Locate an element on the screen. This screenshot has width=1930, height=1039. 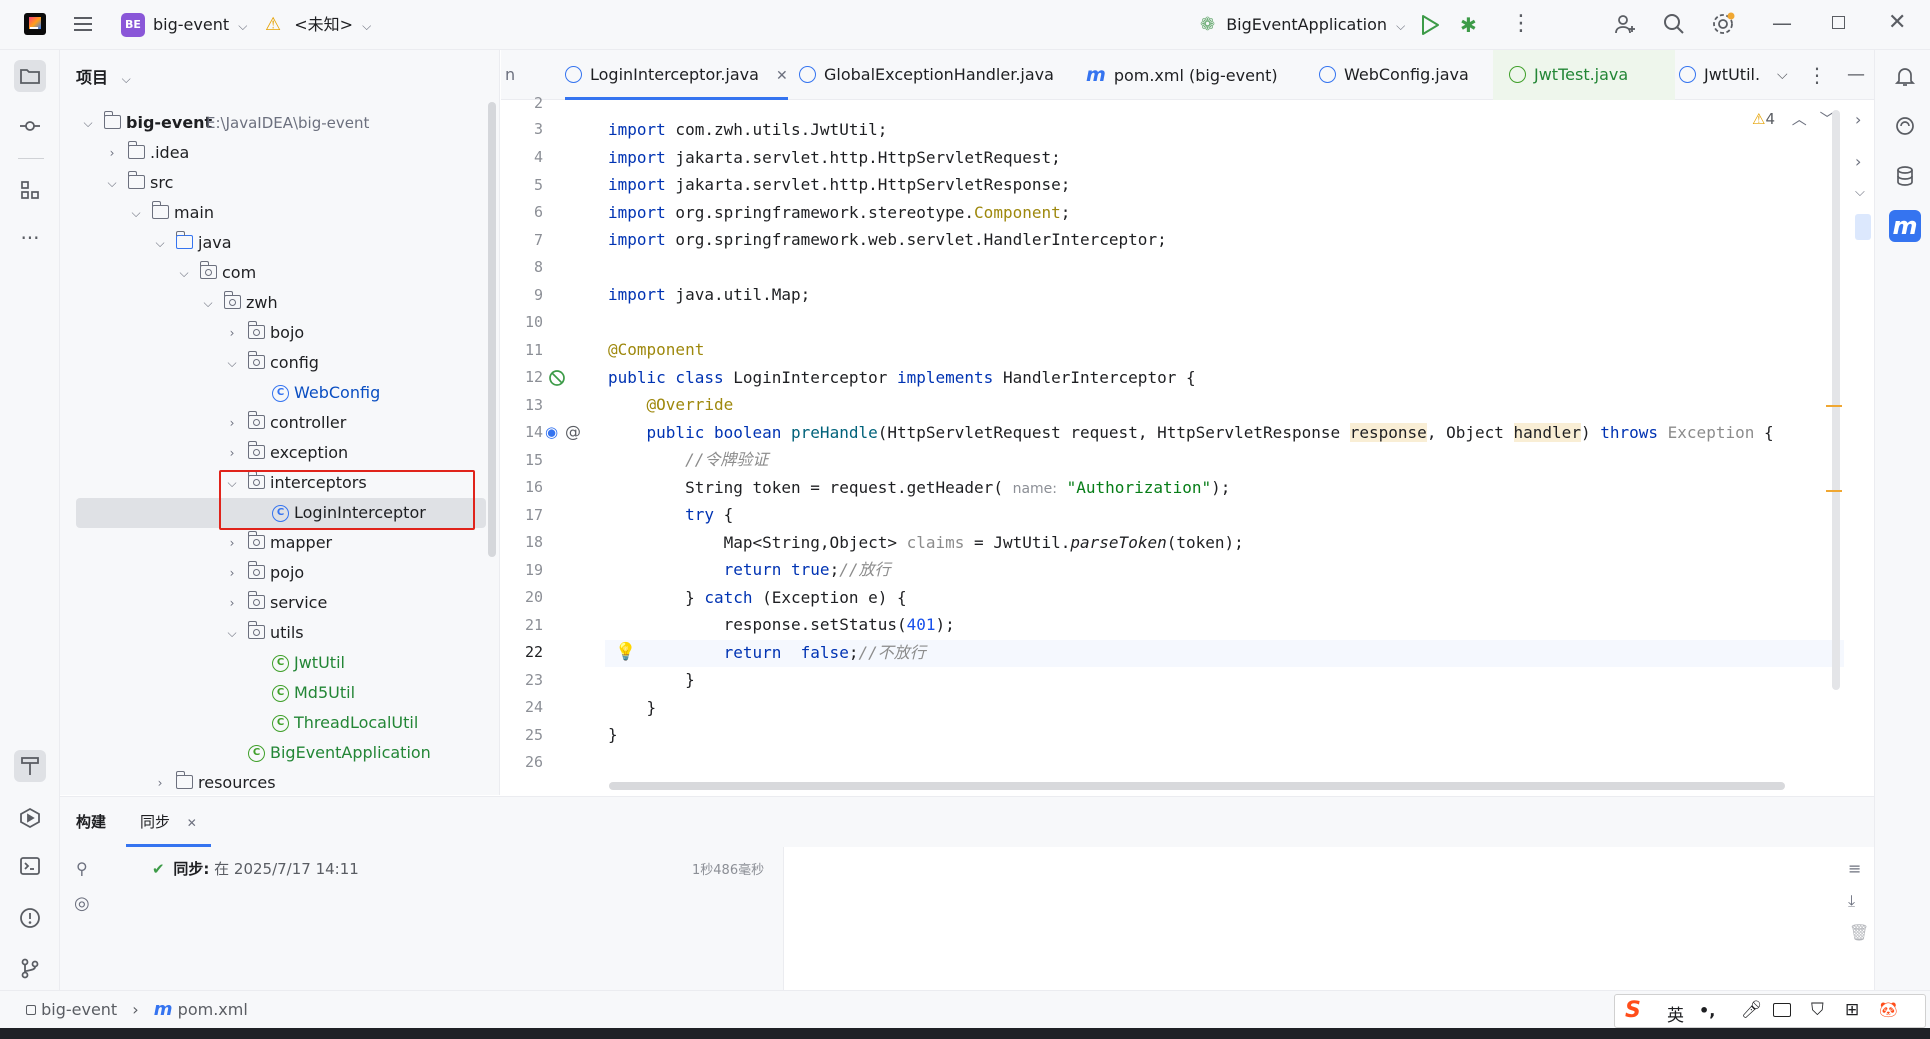
tab-jwttest: JwtTest.java is located at coordinates (1584, 75).